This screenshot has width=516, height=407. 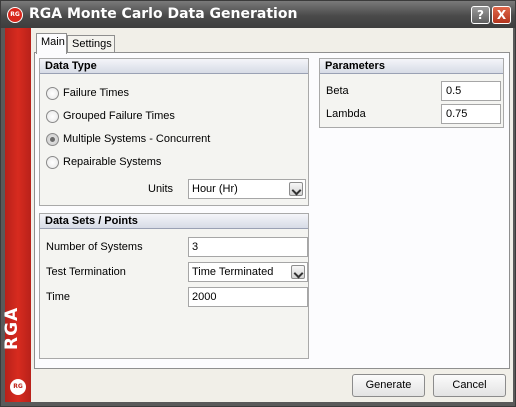 I want to click on radio-repairable-systems: Repairable Systems, so click(x=103, y=162).